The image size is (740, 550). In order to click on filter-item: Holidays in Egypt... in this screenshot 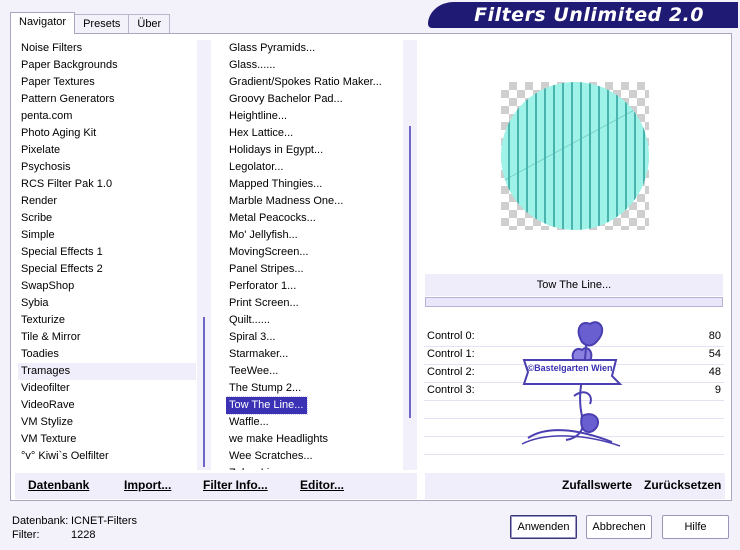, I will do `click(314, 150)`.